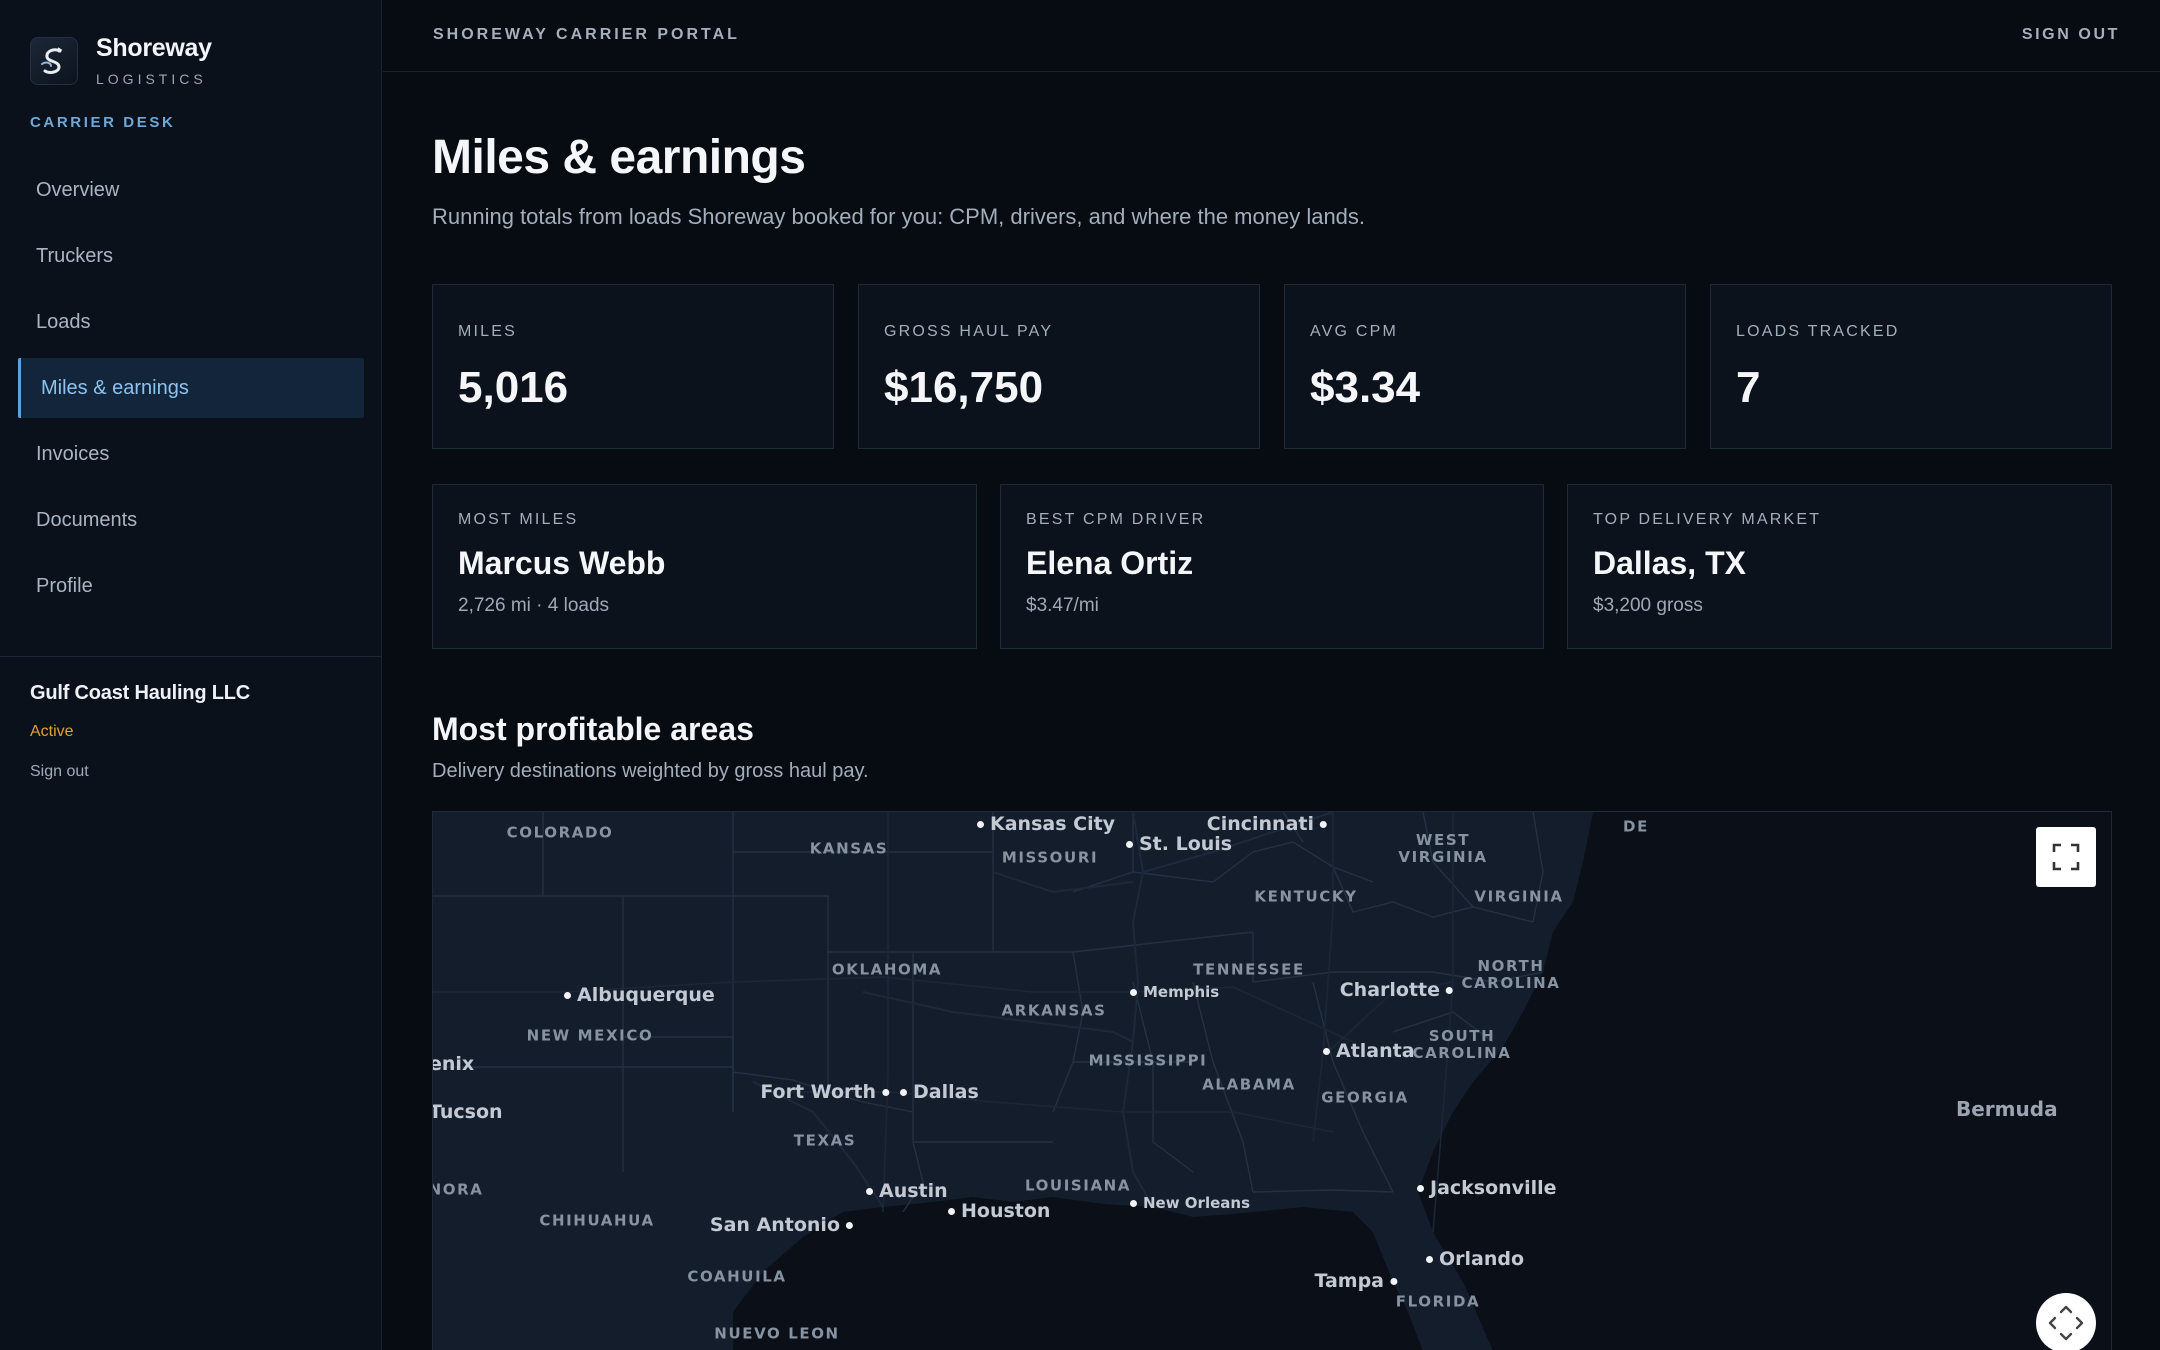  I want to click on map-city-jacksonville: Jacksonville, so click(1487, 1188).